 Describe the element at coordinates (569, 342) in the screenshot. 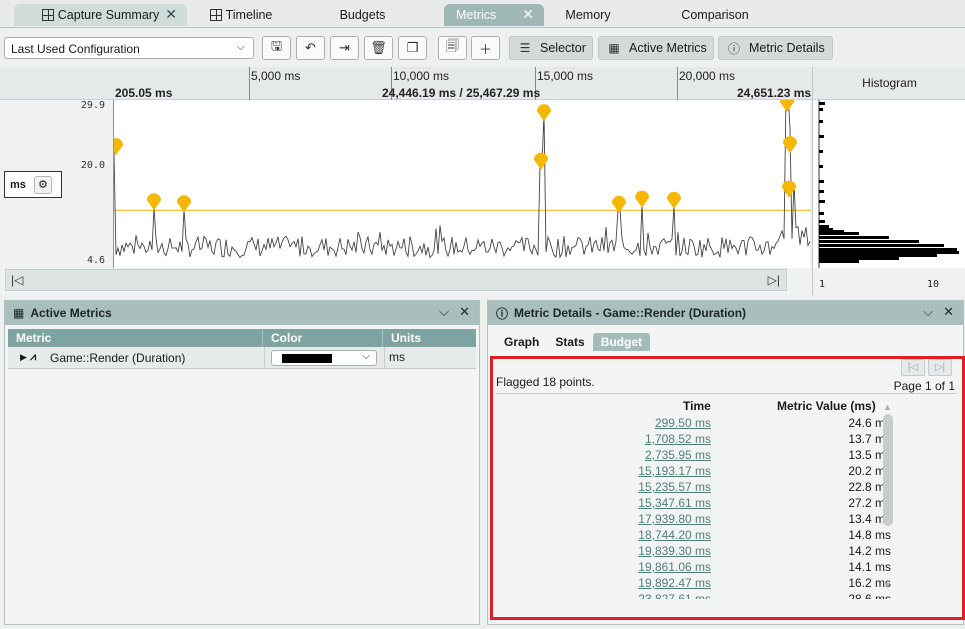

I see `tab-stats: Stats` at that location.